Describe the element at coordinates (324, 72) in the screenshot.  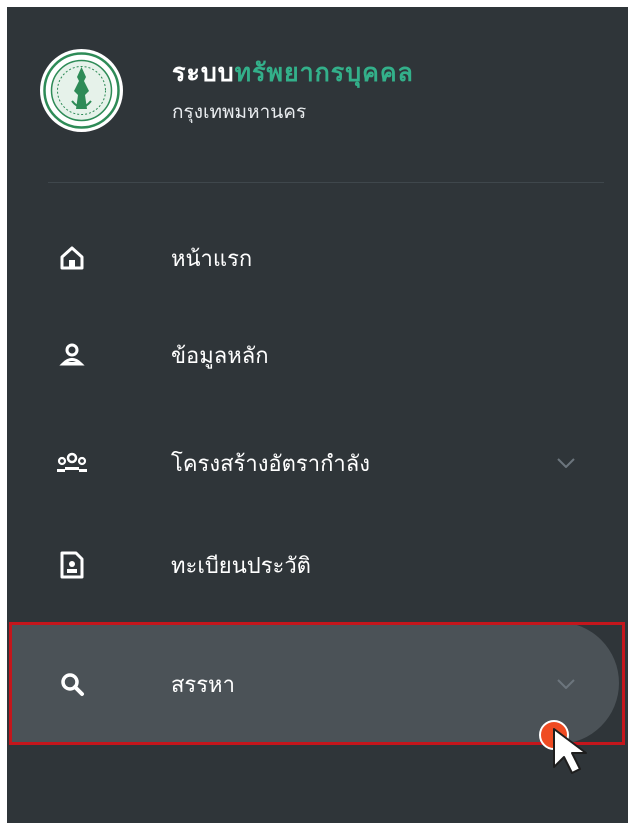
I see `app-title-part2: ทรัพยากรบุคคล` at that location.